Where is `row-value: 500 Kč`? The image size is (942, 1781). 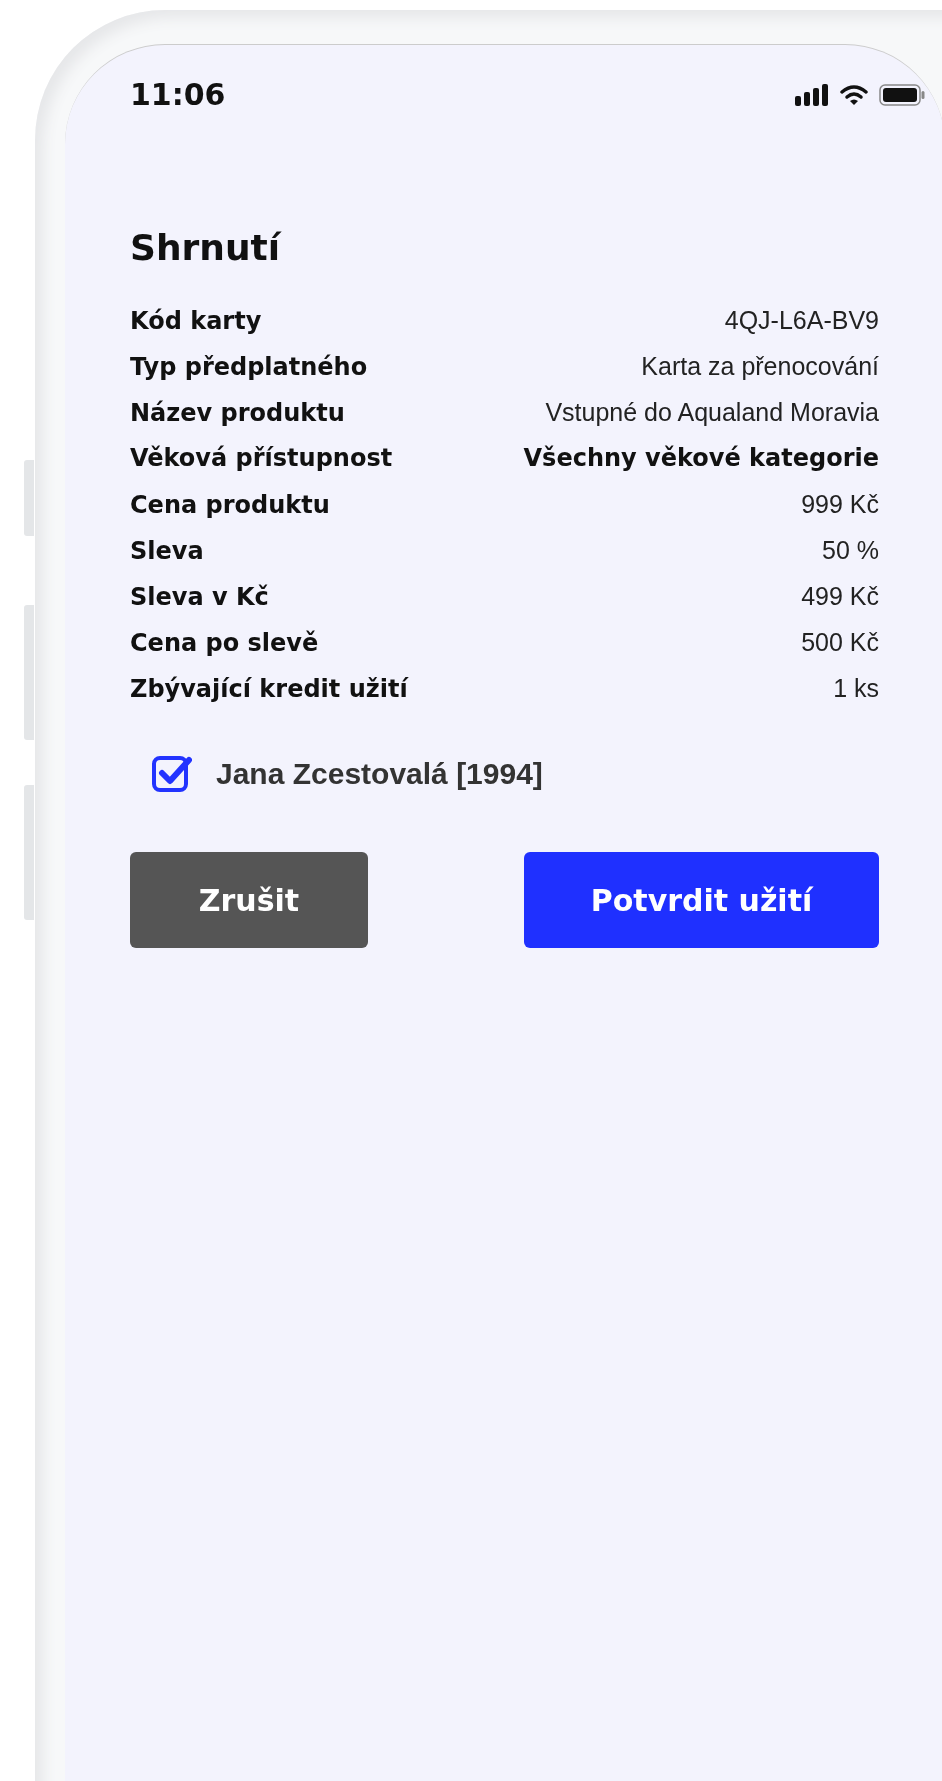 row-value: 500 Kč is located at coordinates (840, 642).